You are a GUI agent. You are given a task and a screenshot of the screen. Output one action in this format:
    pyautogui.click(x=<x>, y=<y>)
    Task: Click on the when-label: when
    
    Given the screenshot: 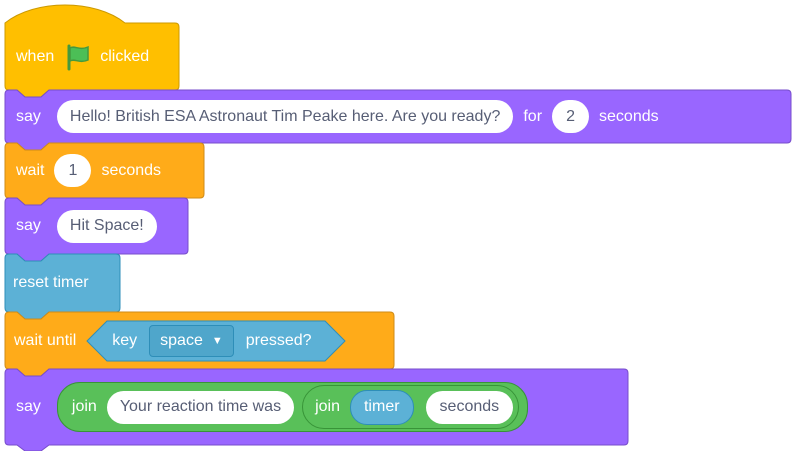 What is the action you would take?
    pyautogui.click(x=35, y=56)
    